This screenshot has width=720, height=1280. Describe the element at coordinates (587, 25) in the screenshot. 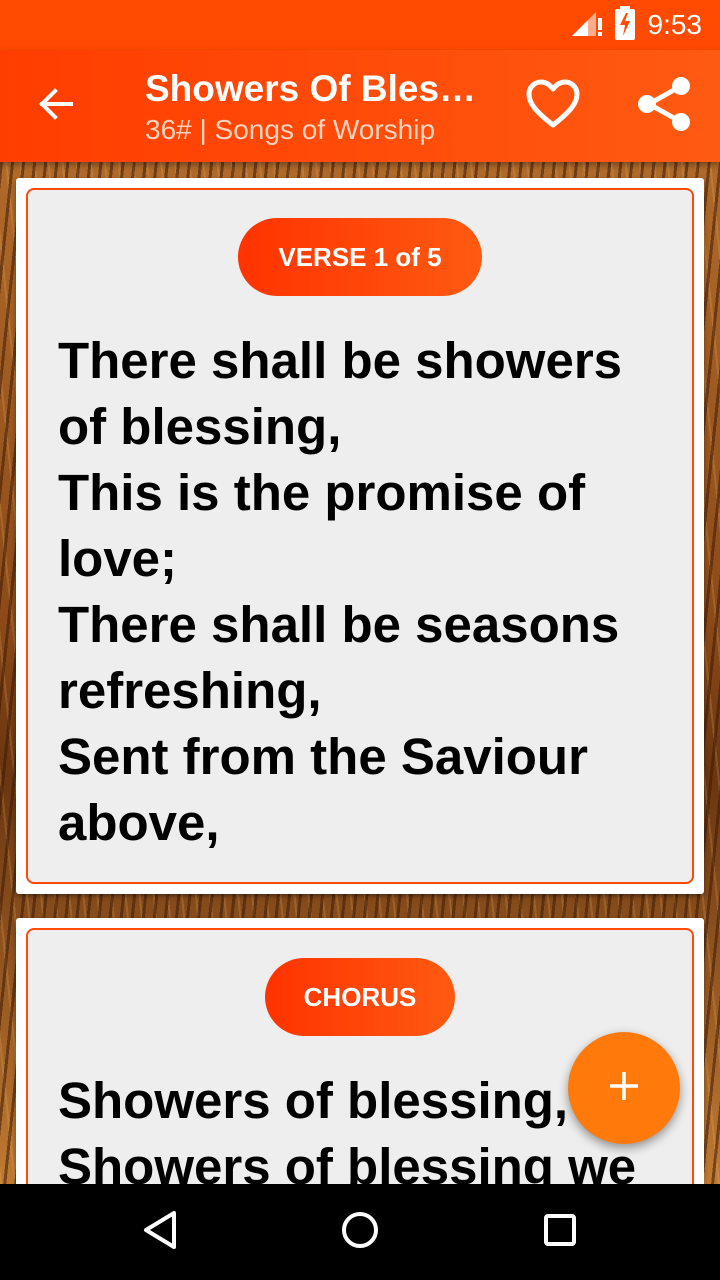

I see `signal-icon` at that location.